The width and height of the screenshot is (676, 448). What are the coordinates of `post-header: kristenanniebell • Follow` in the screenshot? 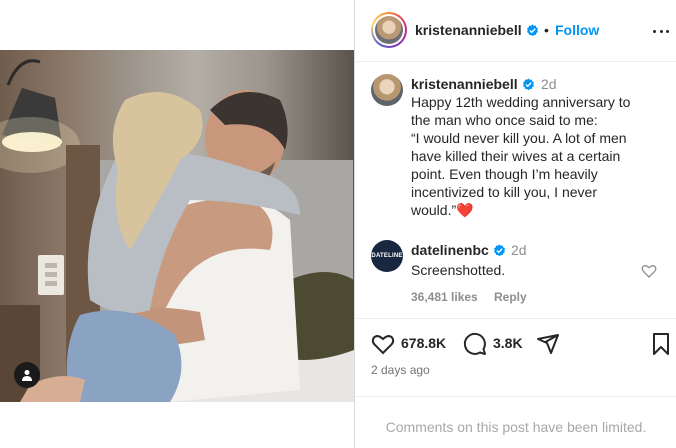 It's located at (515, 31).